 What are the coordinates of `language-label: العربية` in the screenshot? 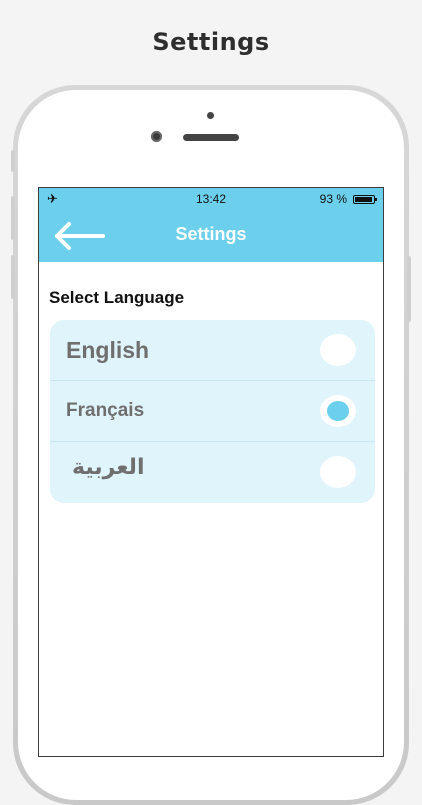 It's located at (108, 467).